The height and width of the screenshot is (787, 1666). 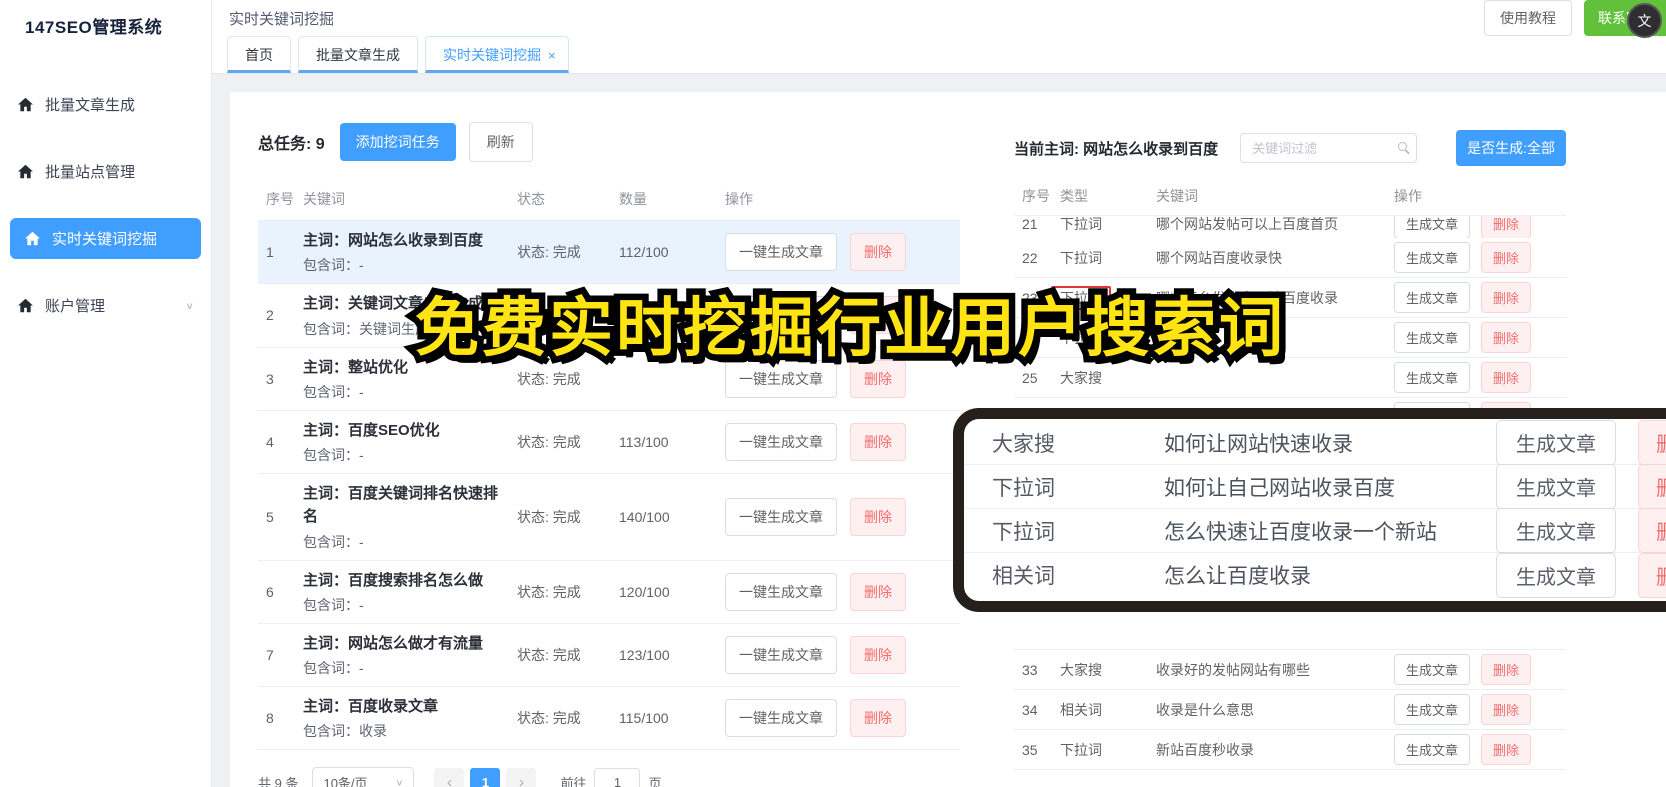 What do you see at coordinates (106, 393) in the screenshot?
I see `sidebar: 147SEO管理系统 批量文章生成 批量站点管理 实时关键词挖掘 账户管理 ∨` at bounding box center [106, 393].